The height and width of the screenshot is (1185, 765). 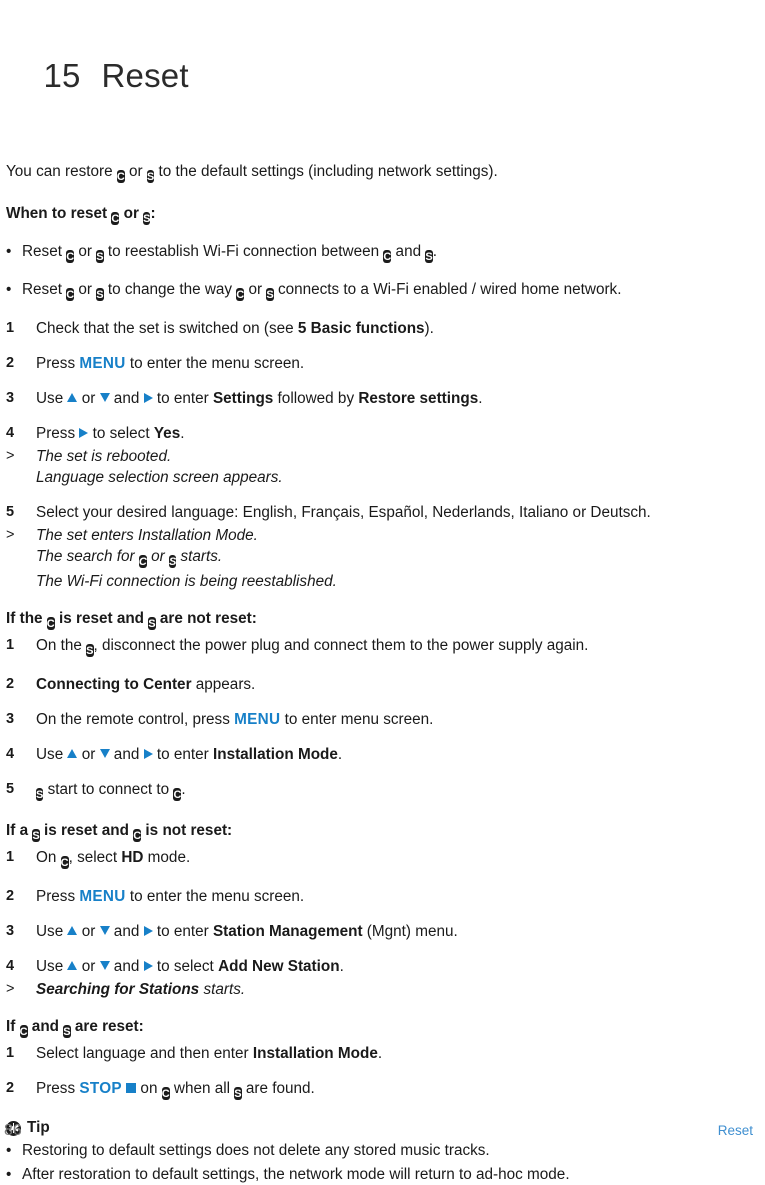 What do you see at coordinates (153, 213) in the screenshot?
I see `when-to-reset-suffix: :` at bounding box center [153, 213].